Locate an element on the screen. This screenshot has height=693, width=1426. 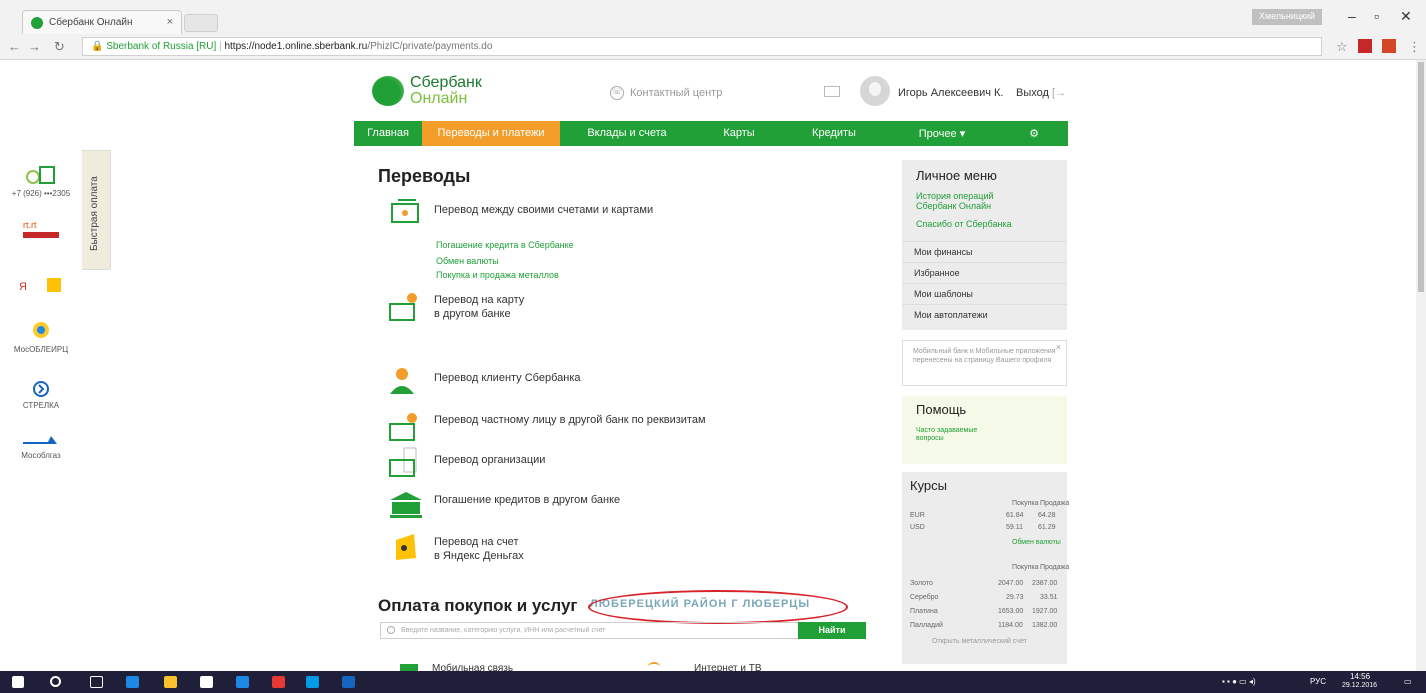
history-label-1: История операций is located at coordinates (955, 196).